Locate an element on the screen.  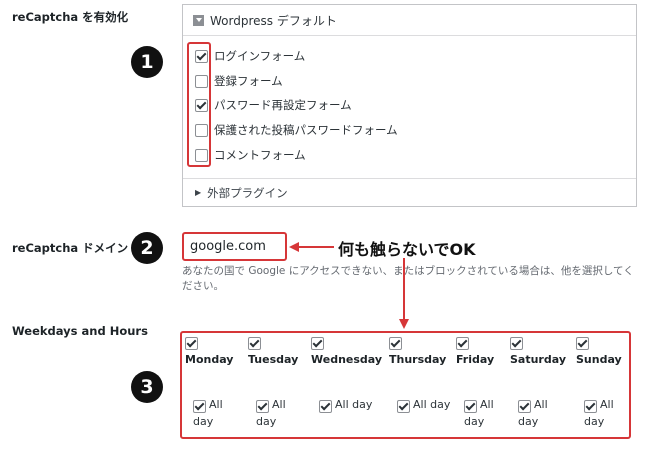
tuesday-checkbox is located at coordinates (254, 343).